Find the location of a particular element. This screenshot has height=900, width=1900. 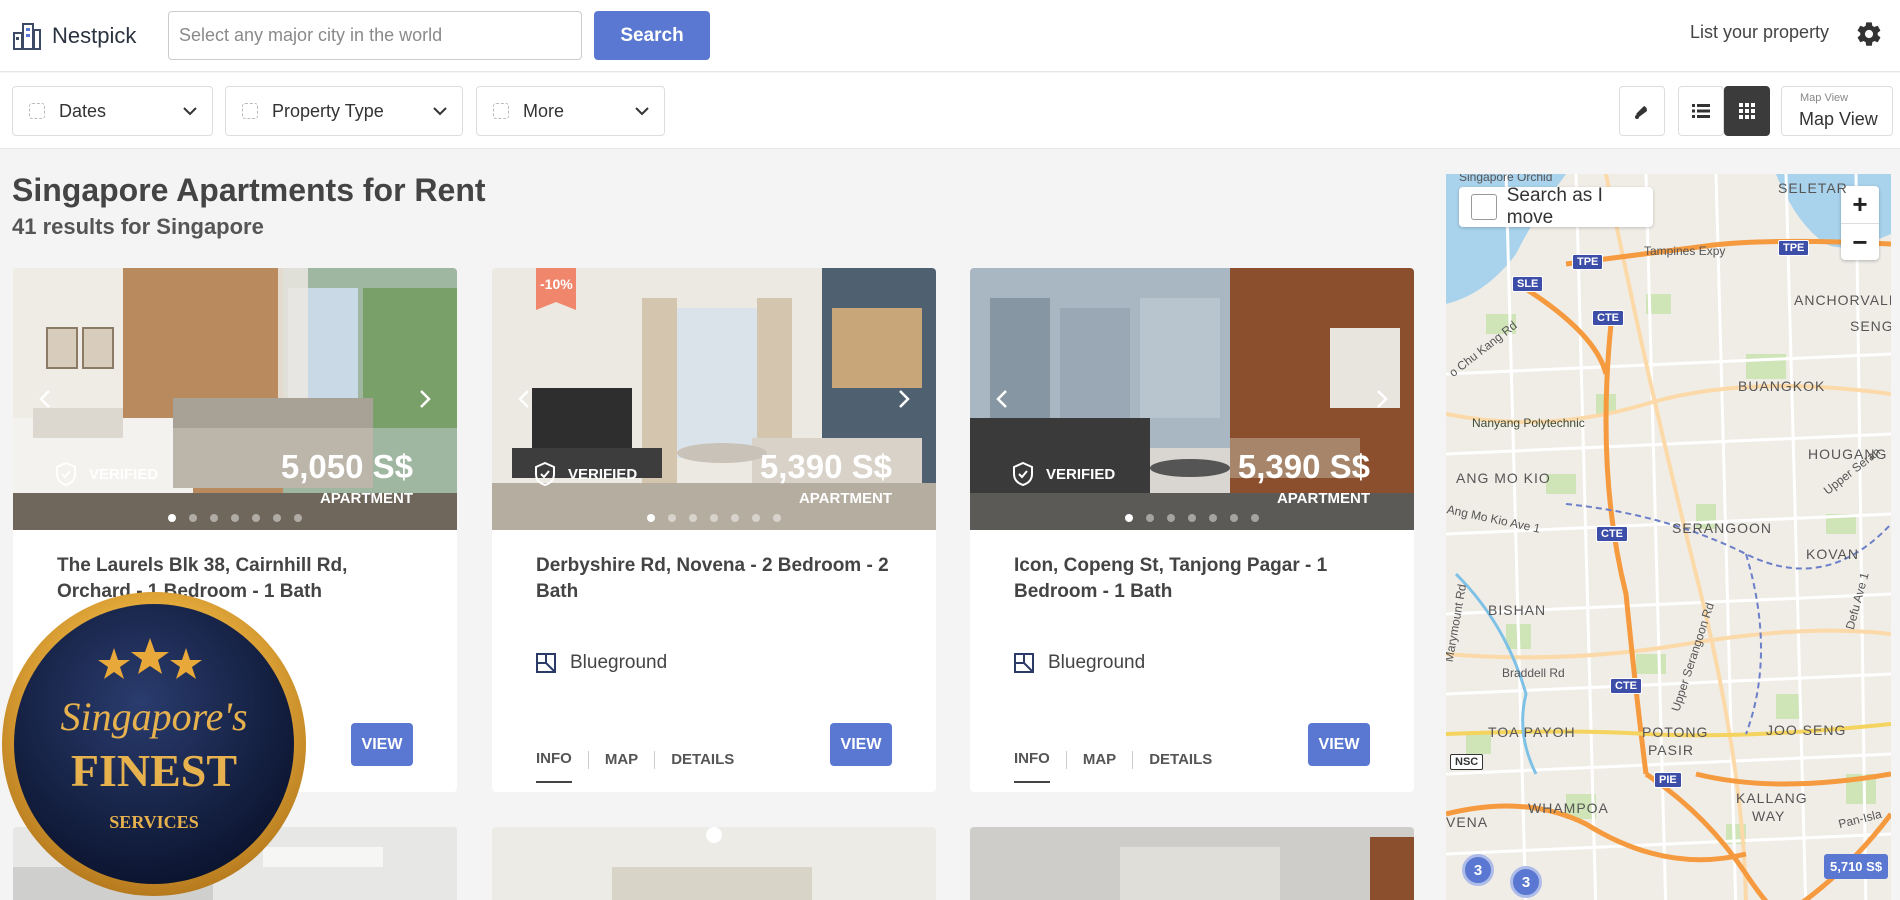

more-checkbox is located at coordinates (501, 111).